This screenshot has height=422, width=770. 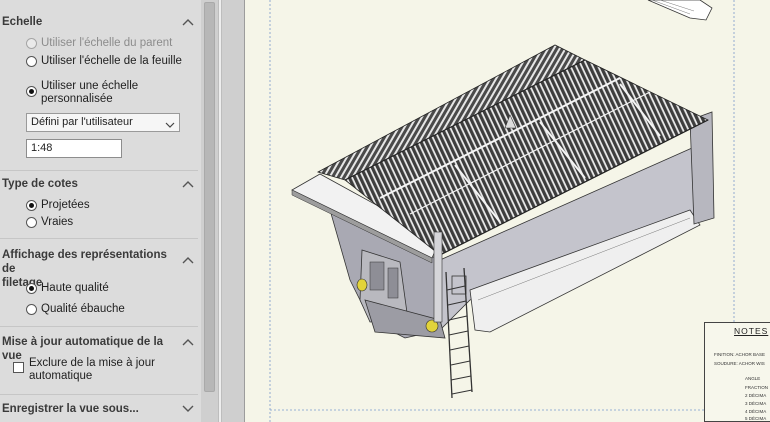 What do you see at coordinates (92, 363) in the screenshot?
I see `exclude-auto-update-label-line1: Exclure de la mise à jour` at bounding box center [92, 363].